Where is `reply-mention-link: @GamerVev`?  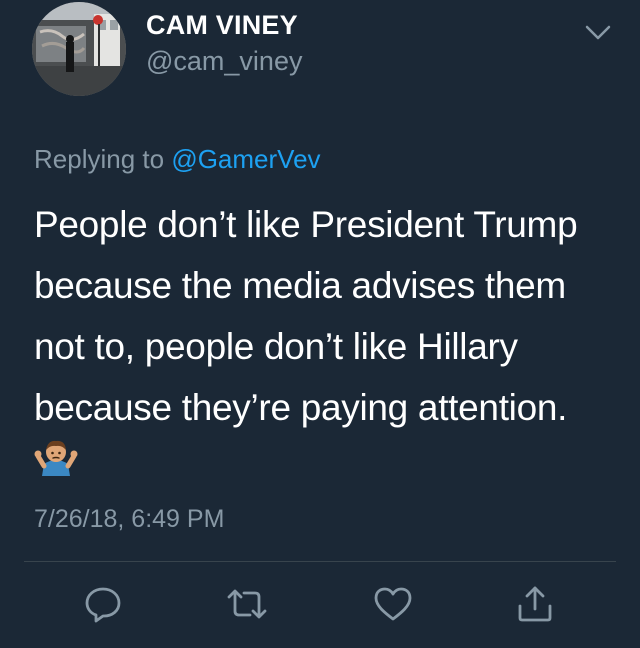 reply-mention-link: @GamerVev is located at coordinates (245, 159).